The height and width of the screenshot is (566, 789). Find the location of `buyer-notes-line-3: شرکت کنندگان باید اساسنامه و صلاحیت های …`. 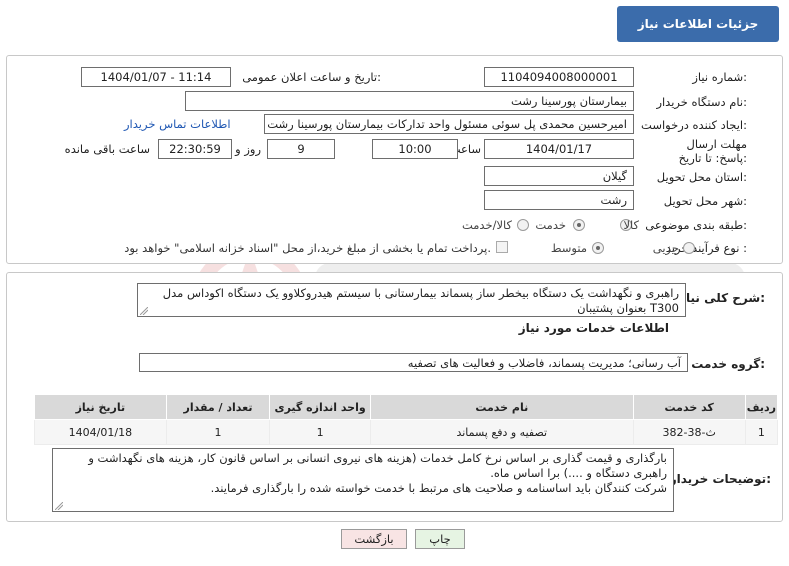

buyer-notes-line-3: شرکت کنندگان باید اساسنامه و صلاحیت های … is located at coordinates (438, 488).